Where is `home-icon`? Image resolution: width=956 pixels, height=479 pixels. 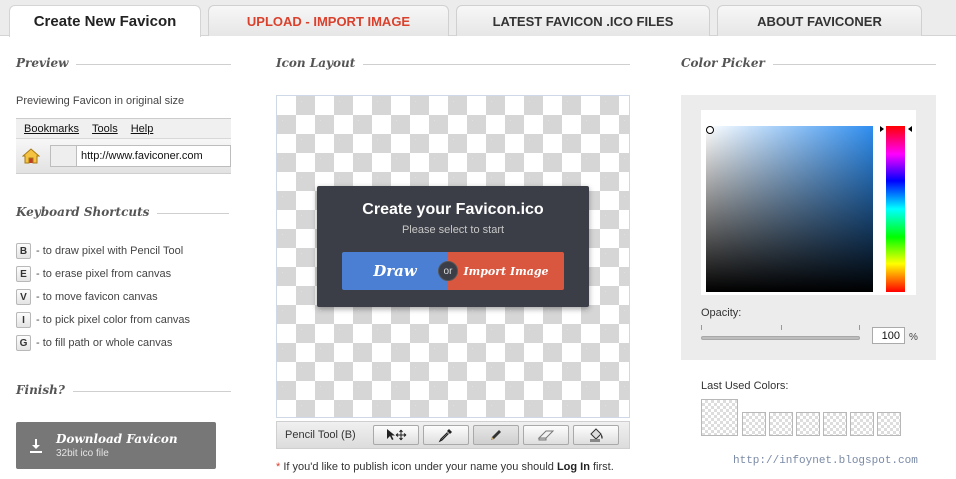 home-icon is located at coordinates (31, 156).